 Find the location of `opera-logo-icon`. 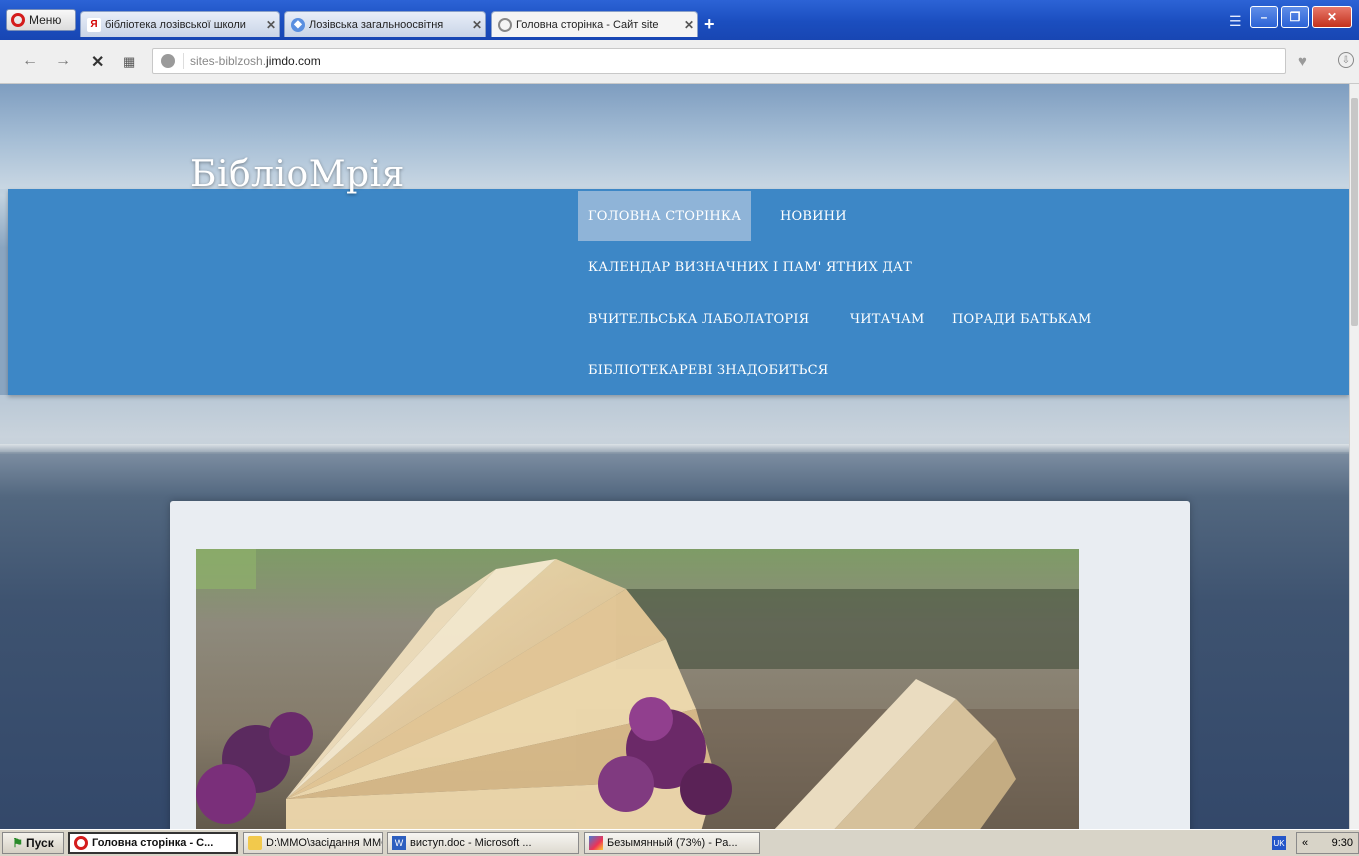

opera-logo-icon is located at coordinates (18, 20).